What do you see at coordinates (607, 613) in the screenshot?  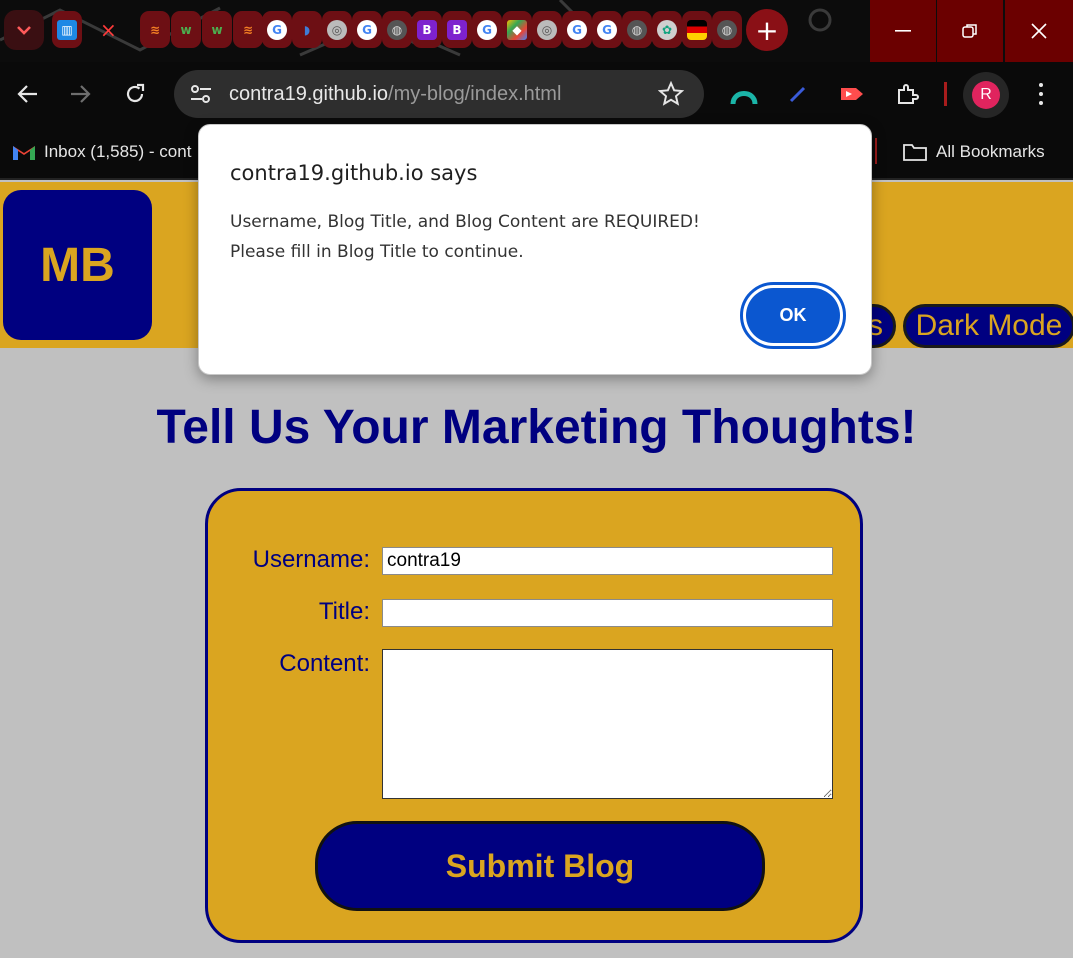 I see `title-input` at bounding box center [607, 613].